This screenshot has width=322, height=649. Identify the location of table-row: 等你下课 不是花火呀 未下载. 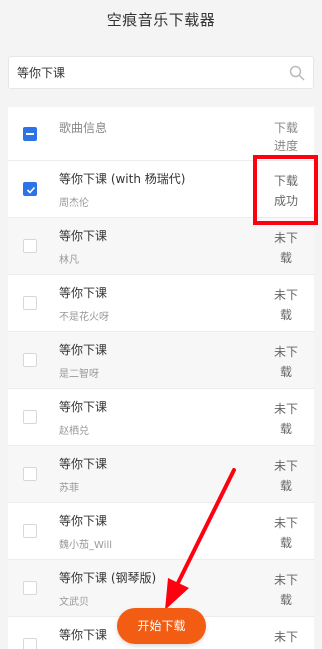
(161, 303).